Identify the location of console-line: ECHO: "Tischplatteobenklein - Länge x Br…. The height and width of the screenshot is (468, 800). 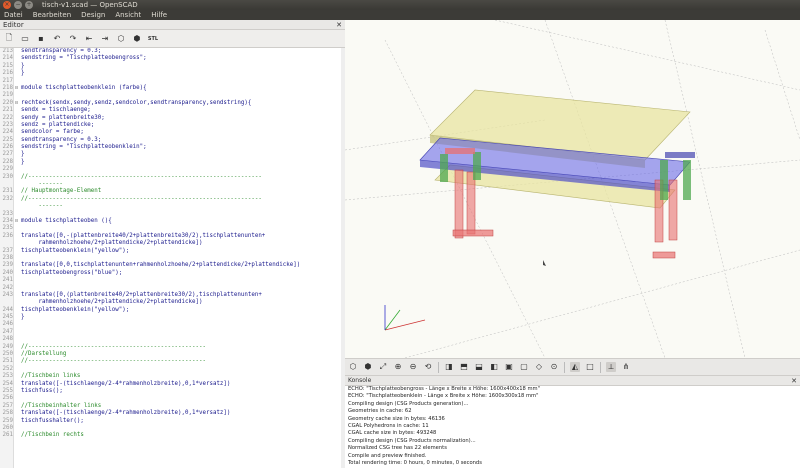
(443, 396).